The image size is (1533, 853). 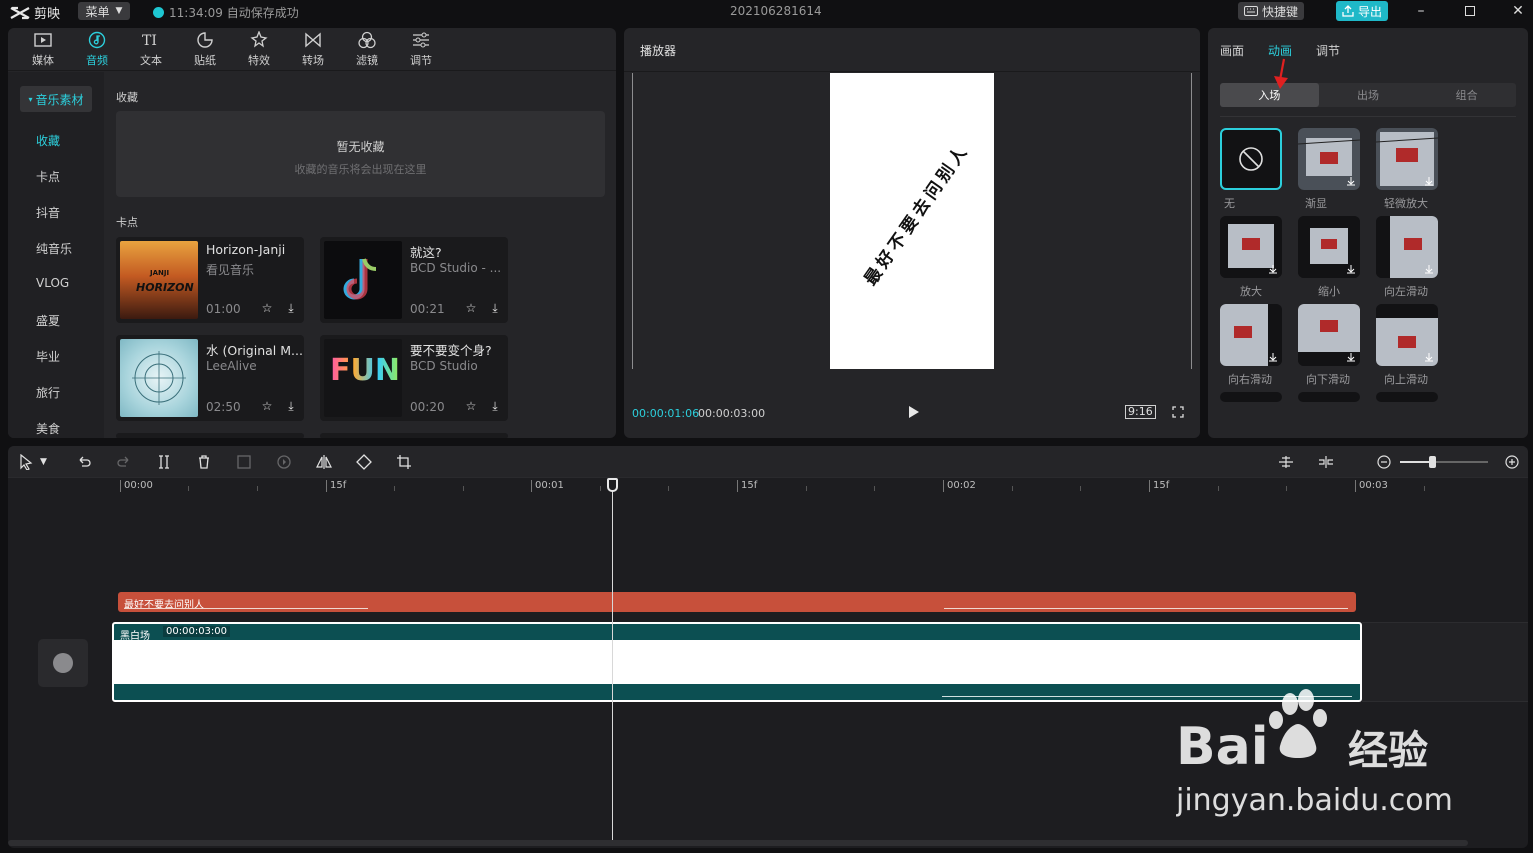 What do you see at coordinates (612, 485) in the screenshot?
I see `playhead-handle` at bounding box center [612, 485].